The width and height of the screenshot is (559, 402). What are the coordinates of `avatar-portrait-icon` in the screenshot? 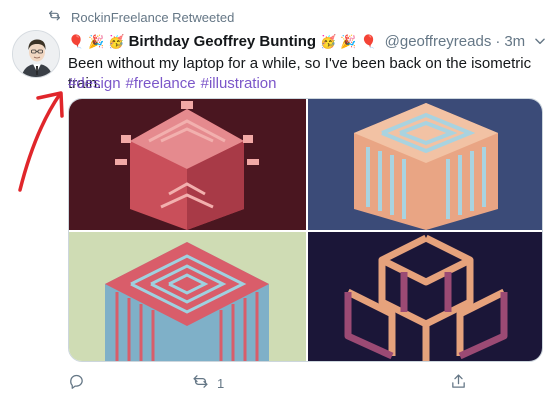 It's located at (36, 54).